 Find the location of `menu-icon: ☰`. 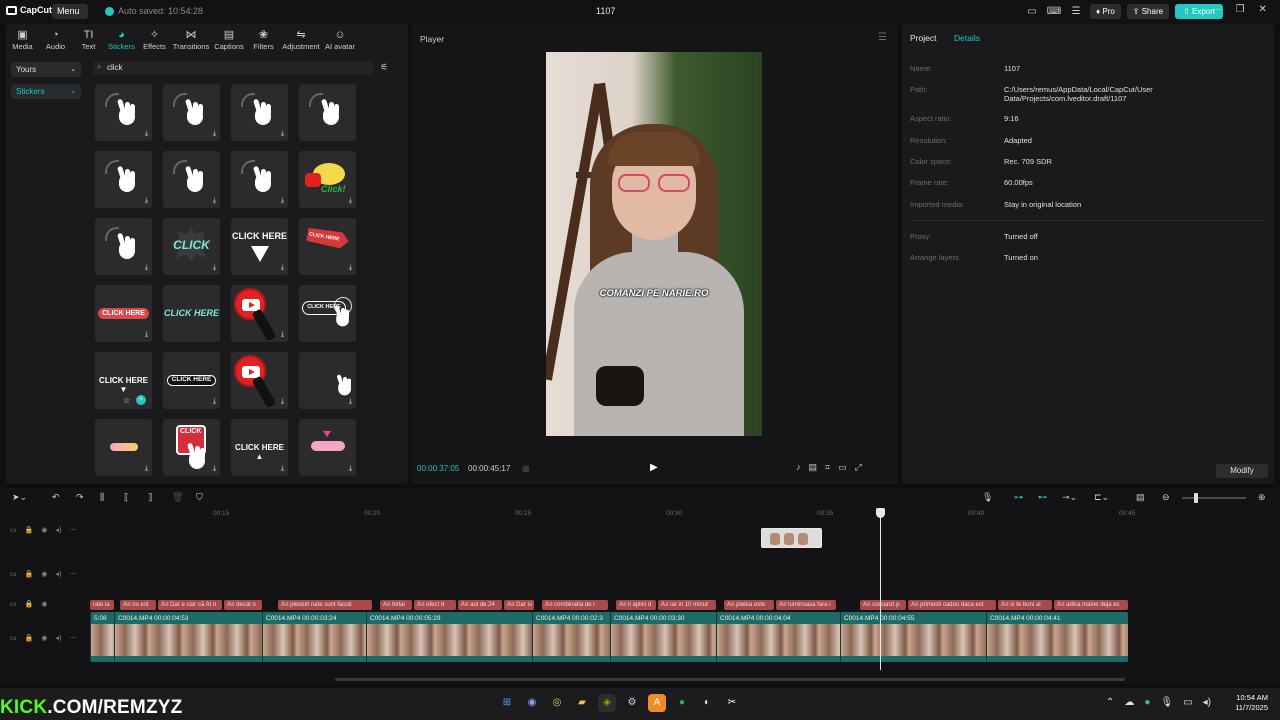

menu-icon: ☰ is located at coordinates (882, 37).